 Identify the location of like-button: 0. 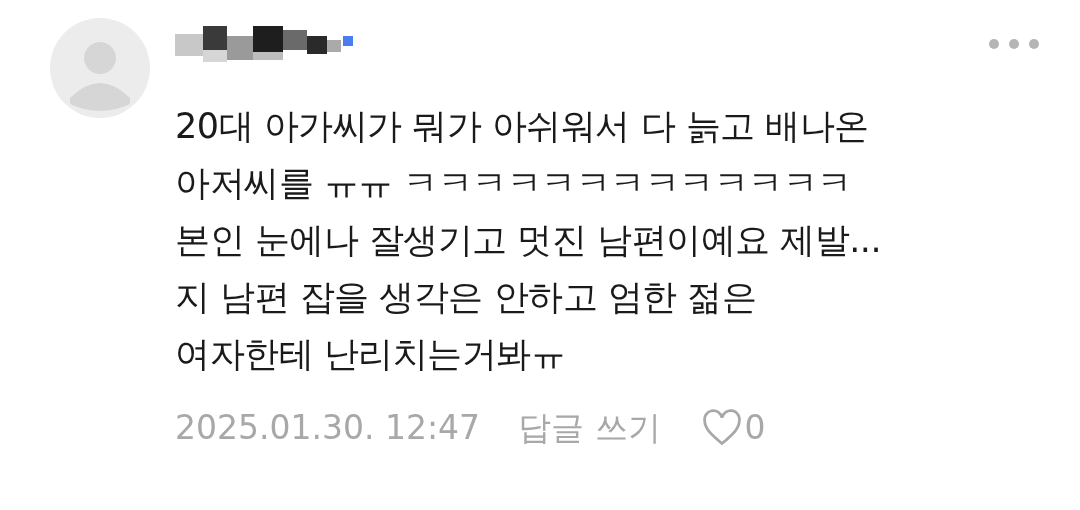
(733, 428).